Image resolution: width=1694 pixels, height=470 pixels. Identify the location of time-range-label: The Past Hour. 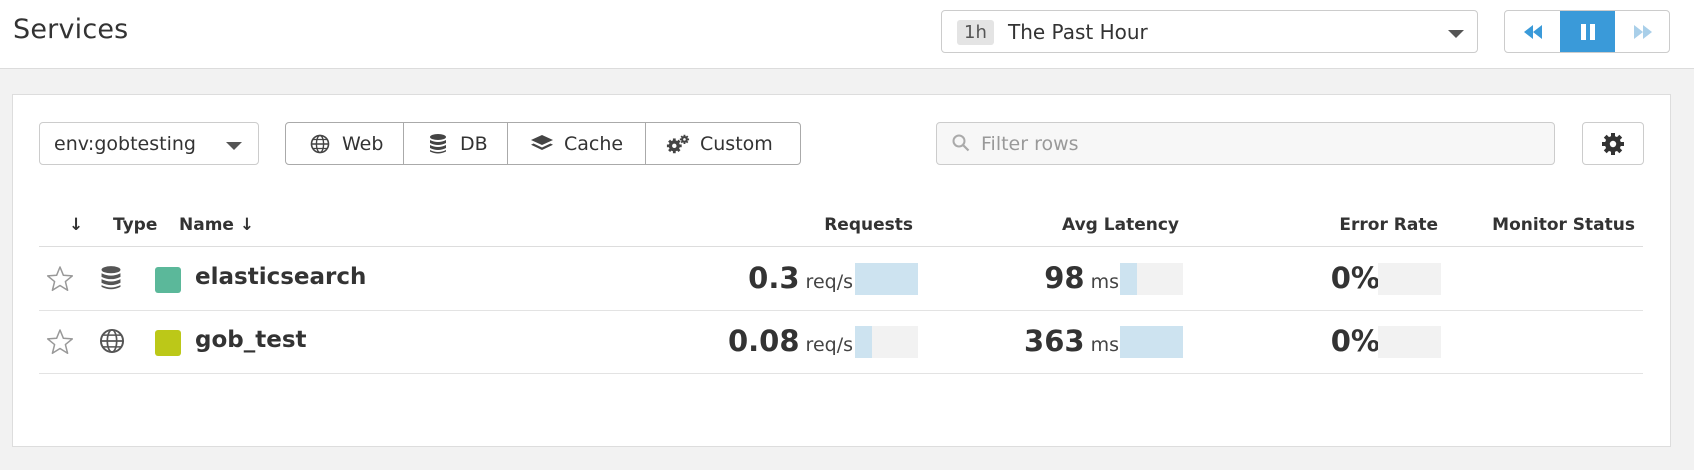
(1078, 32).